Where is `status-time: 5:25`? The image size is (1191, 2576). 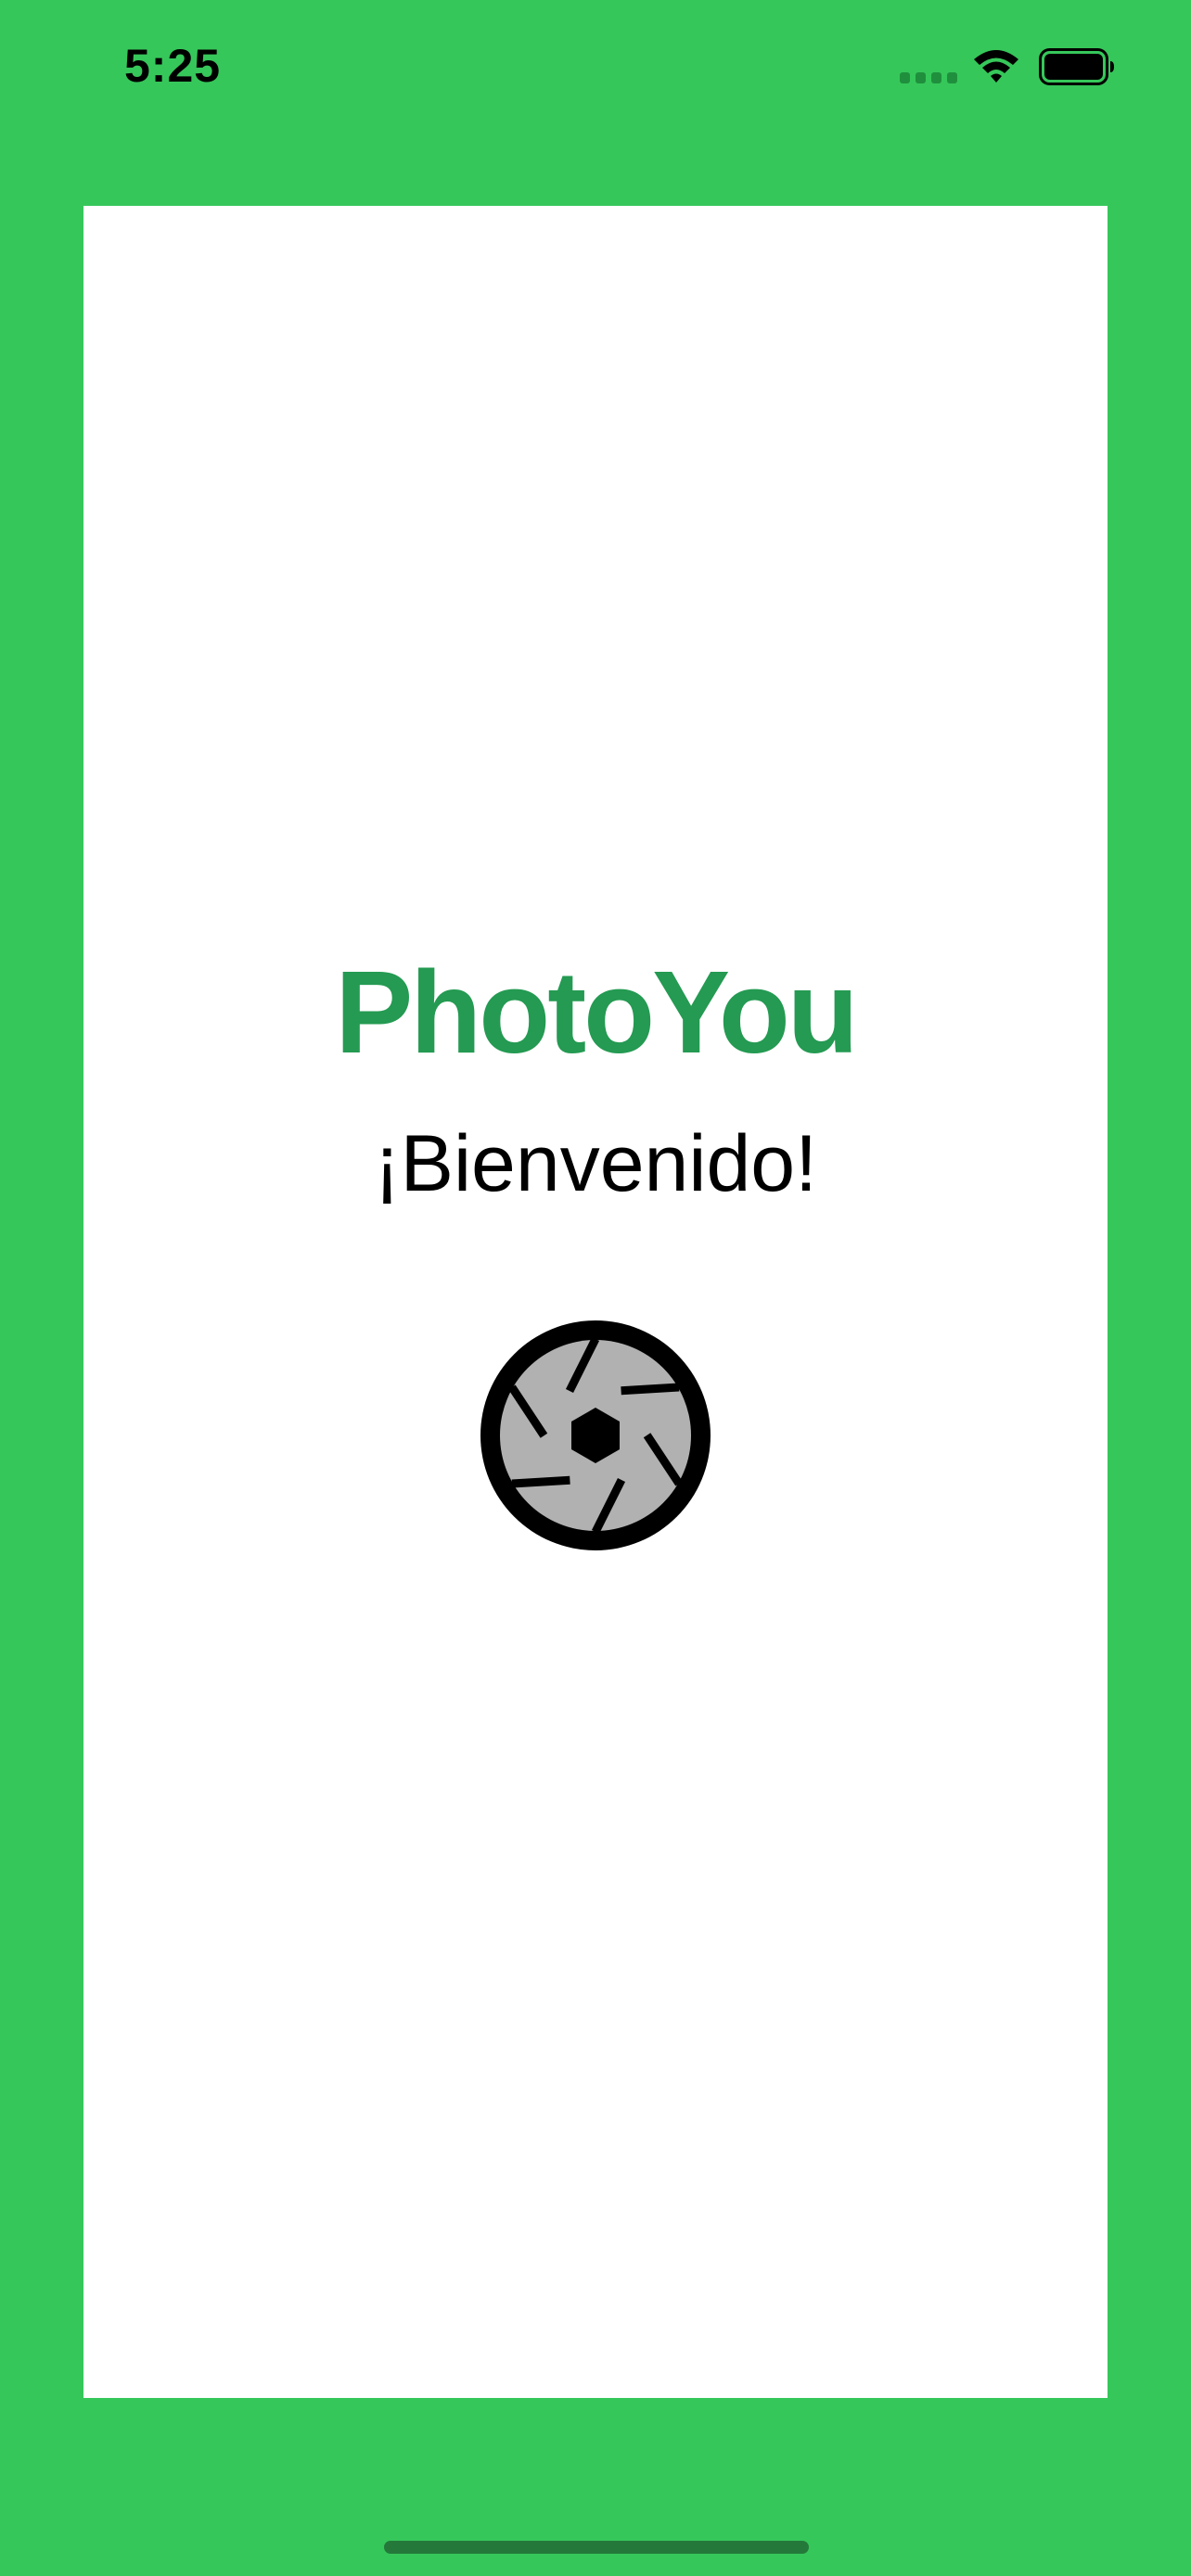
status-time: 5:25 is located at coordinates (173, 66).